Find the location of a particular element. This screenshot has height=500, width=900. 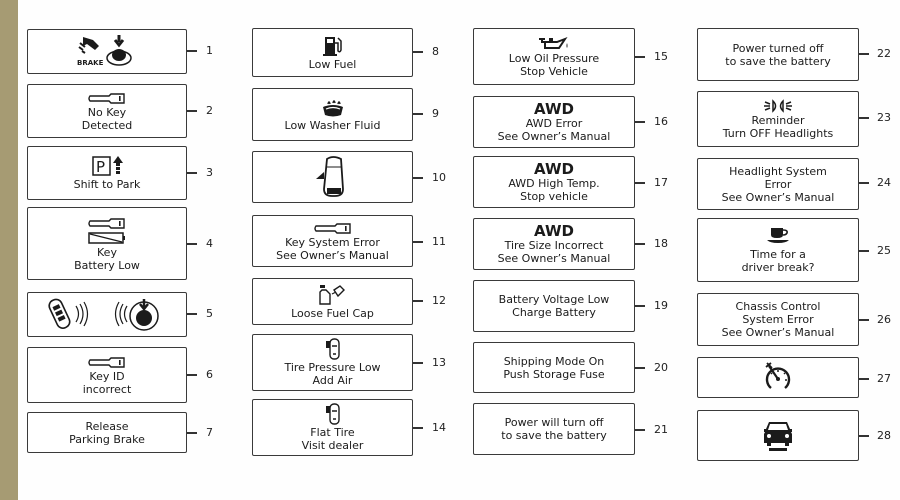

warning-box-11: Key System Error See Owner’s Manual is located at coordinates (332, 241).